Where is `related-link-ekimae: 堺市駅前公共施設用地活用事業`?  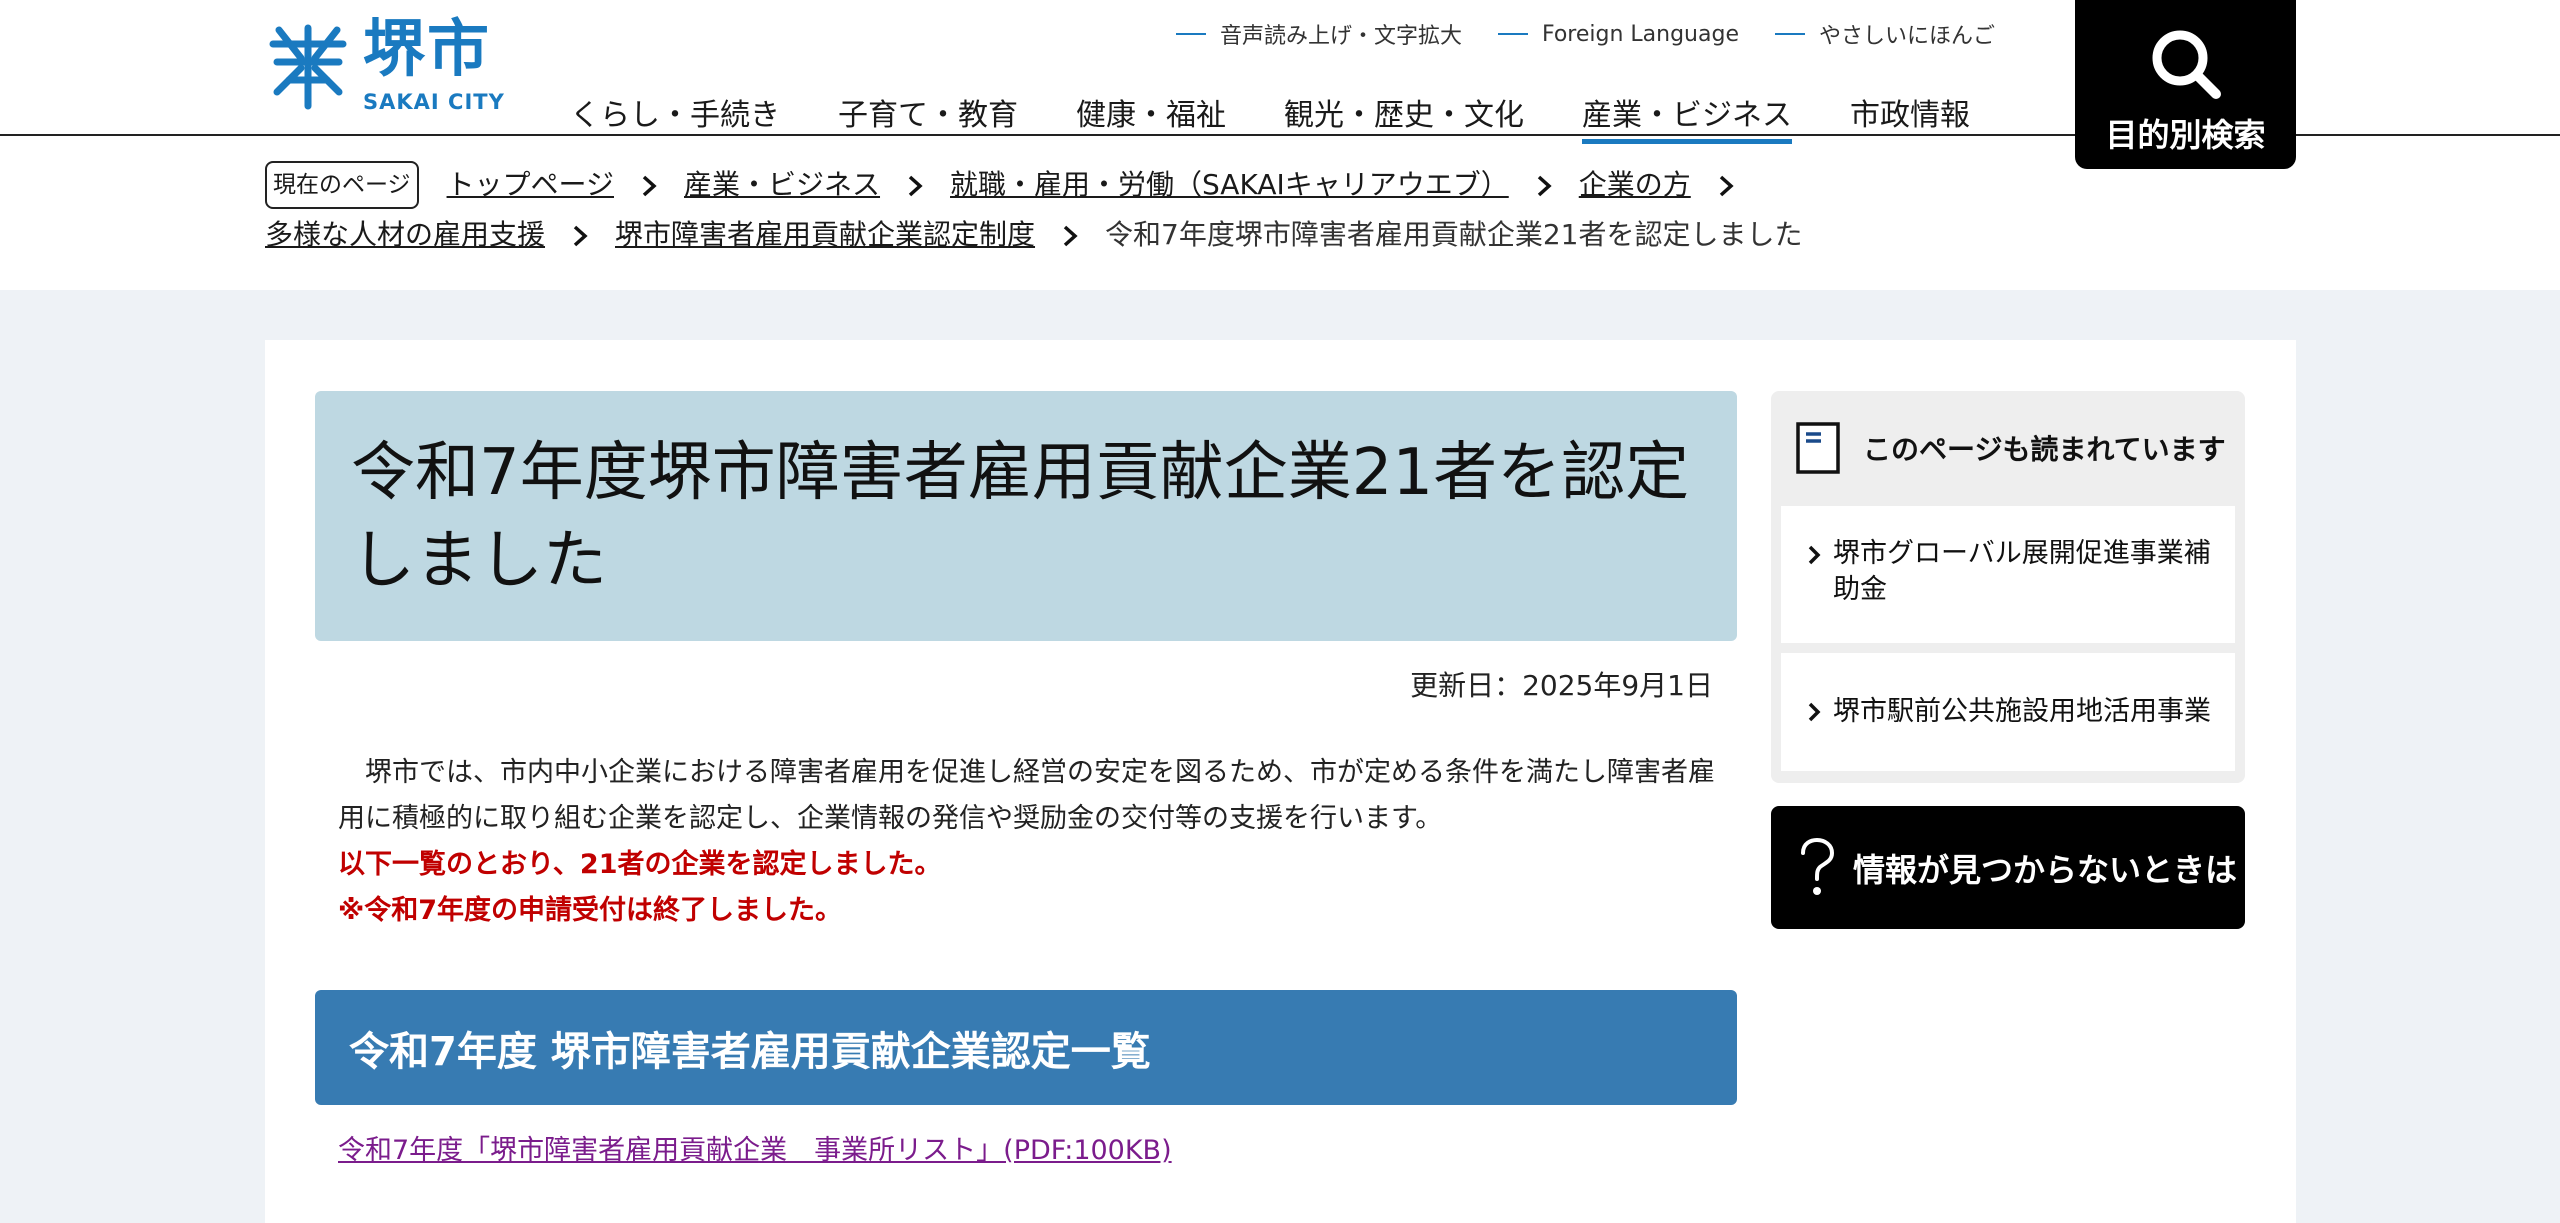
related-link-ekimae: 堺市駅前公共施設用地活用事業 is located at coordinates (2008, 712).